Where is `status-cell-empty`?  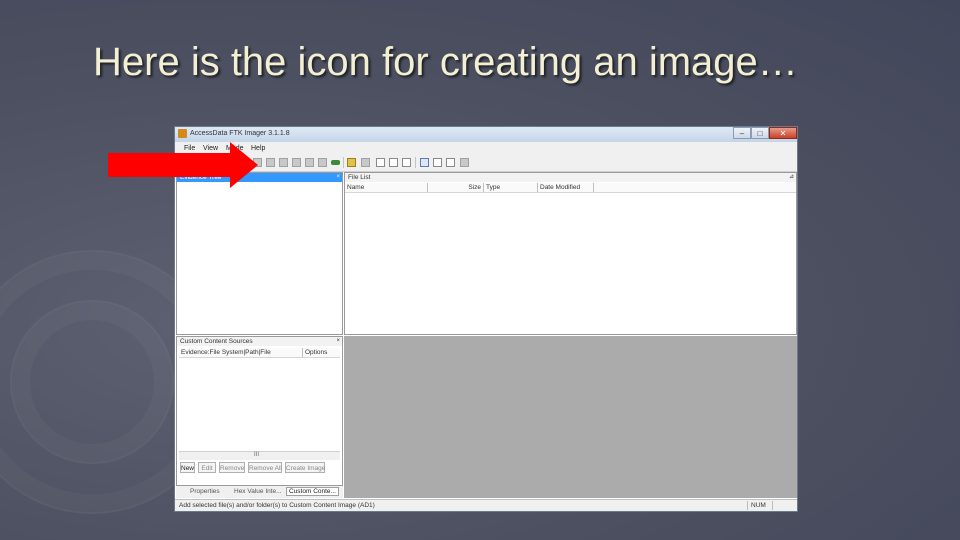 status-cell-empty is located at coordinates (784, 505).